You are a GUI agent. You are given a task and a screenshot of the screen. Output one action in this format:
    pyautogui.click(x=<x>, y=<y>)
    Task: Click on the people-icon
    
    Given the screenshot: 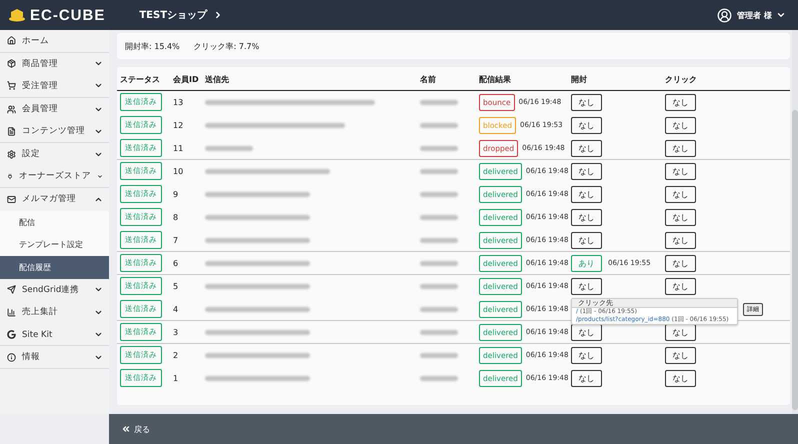 What is the action you would take?
    pyautogui.click(x=11, y=109)
    